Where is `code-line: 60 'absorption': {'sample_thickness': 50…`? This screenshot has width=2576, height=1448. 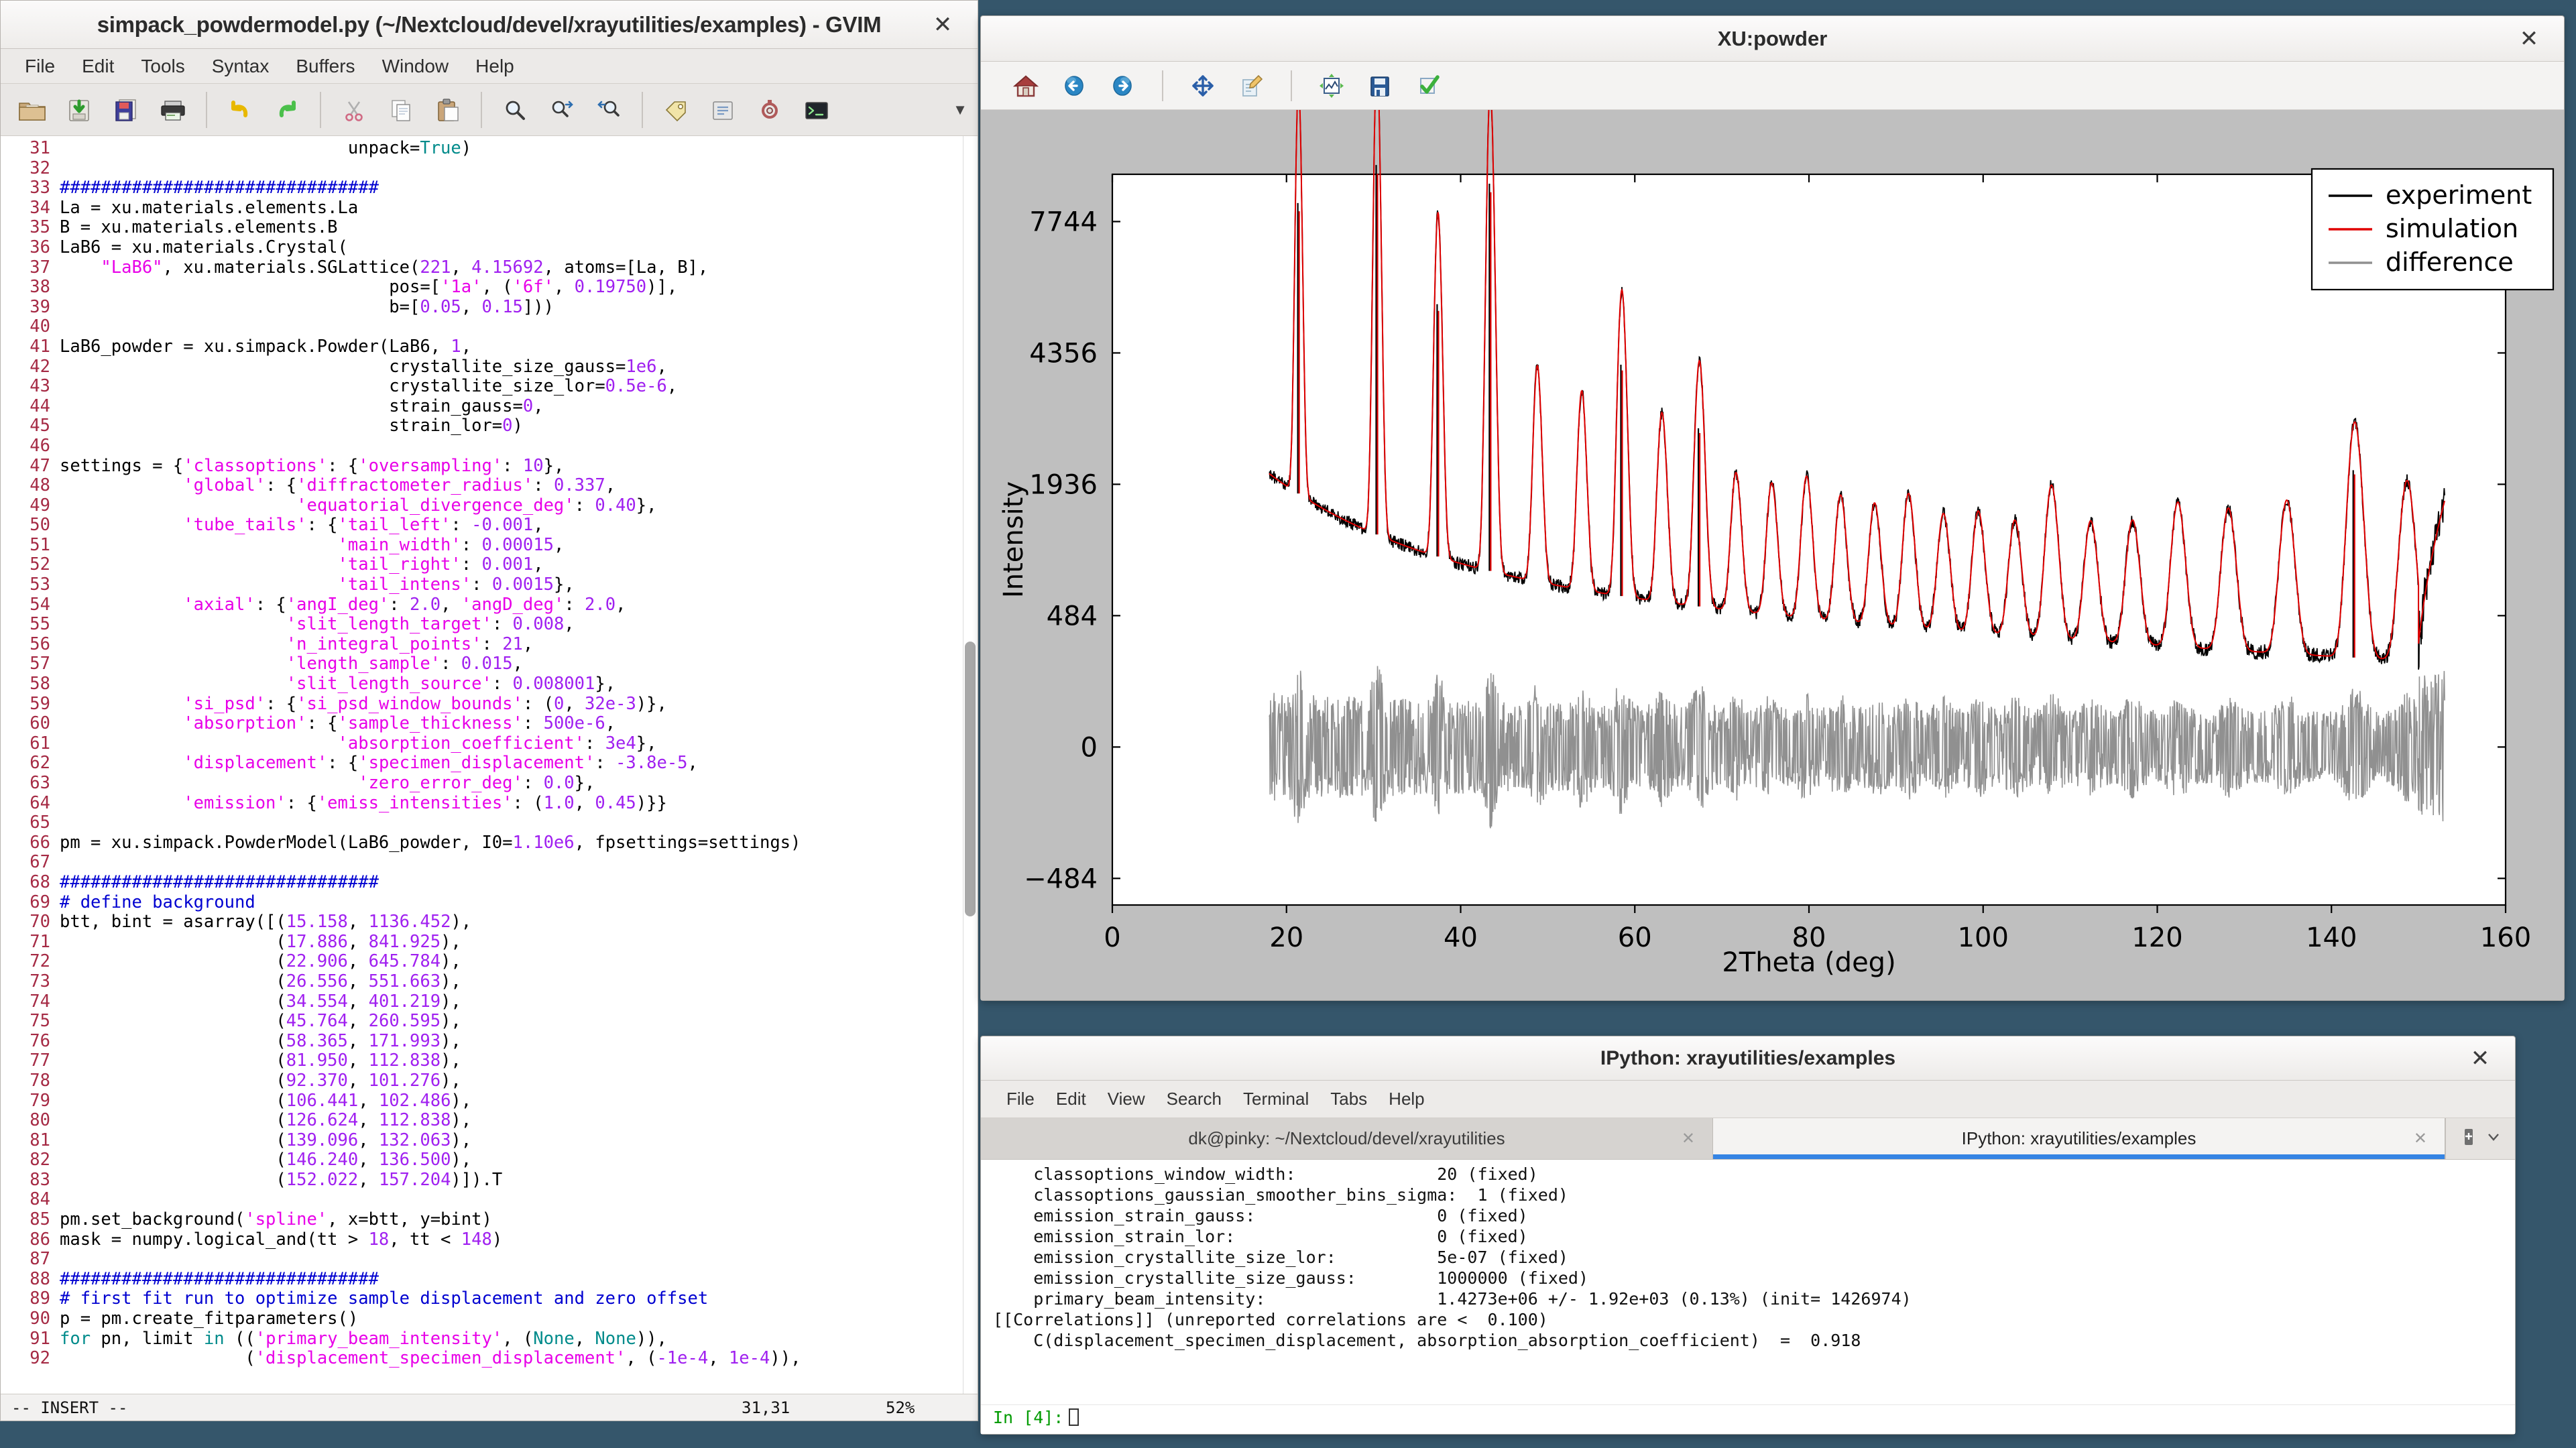 code-line: 60 'absorption': {'sample_thickness': 50… is located at coordinates (482, 724).